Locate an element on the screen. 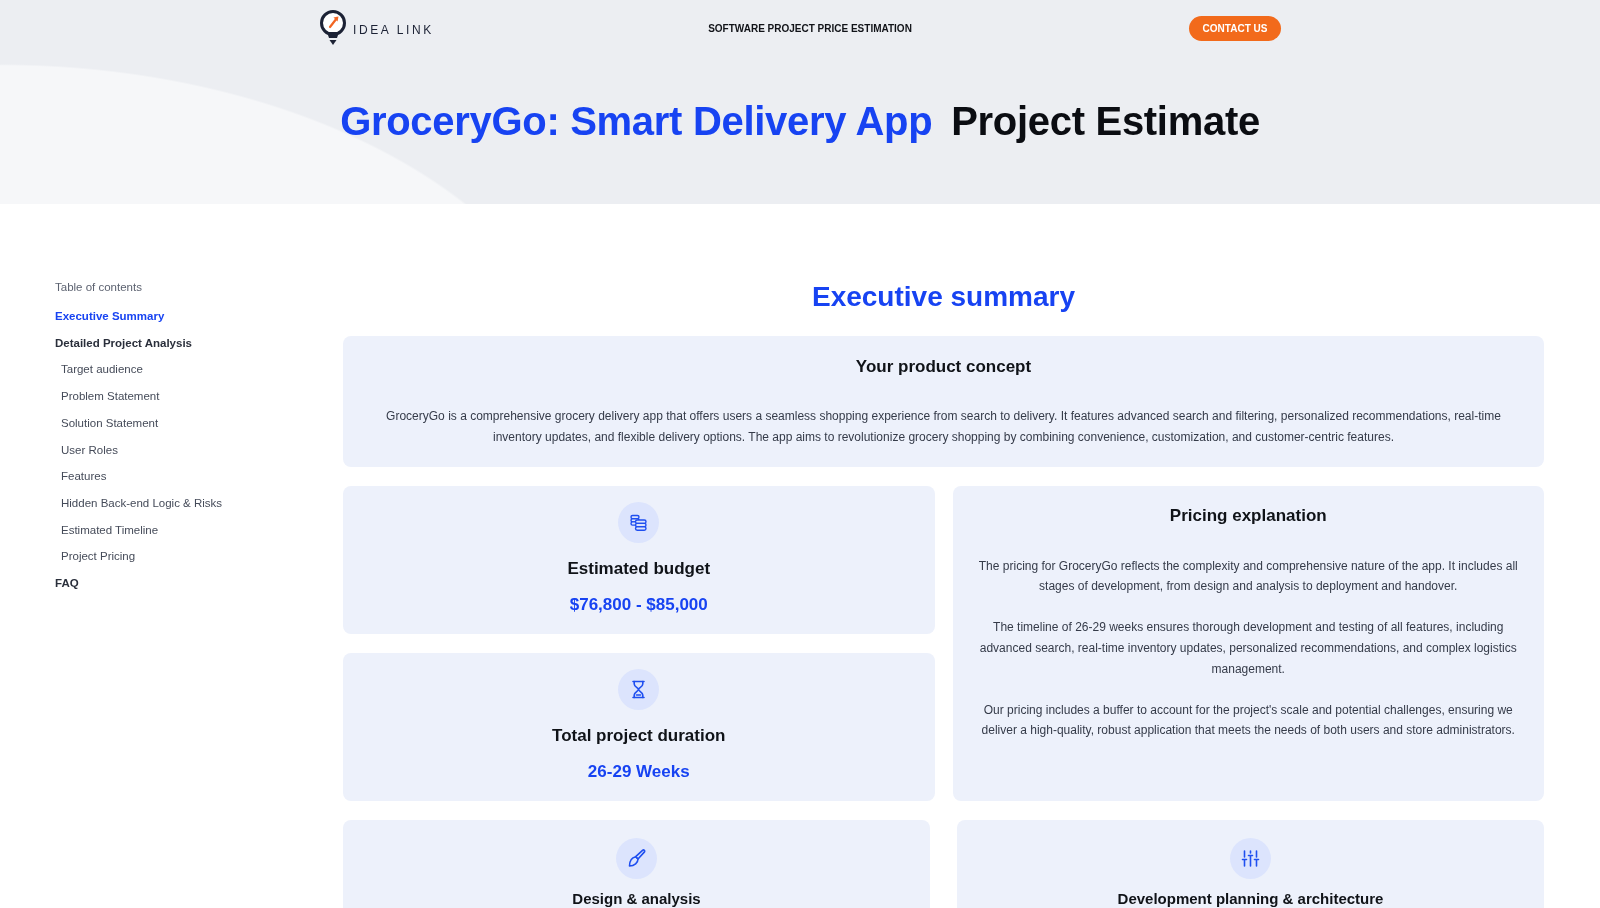  stat-value: 26-29 Weeks is located at coordinates (638, 771).